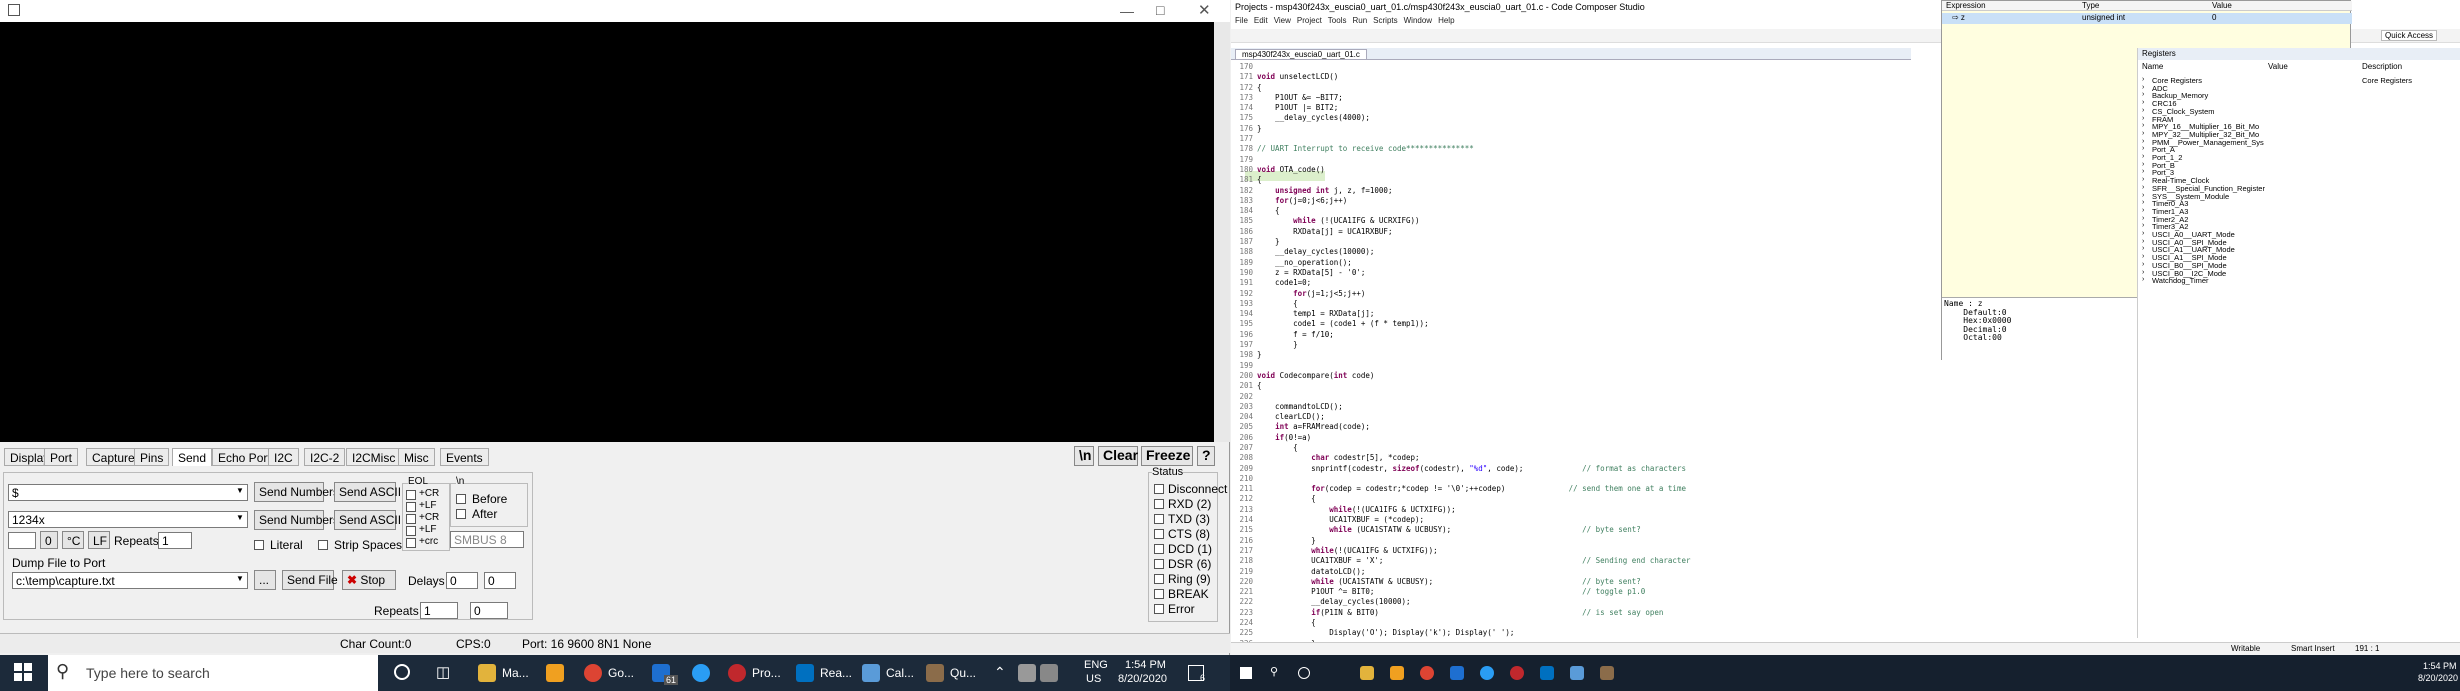 Image resolution: width=2460 pixels, height=691 pixels. I want to click on quickbooks-icon, so click(935, 673).